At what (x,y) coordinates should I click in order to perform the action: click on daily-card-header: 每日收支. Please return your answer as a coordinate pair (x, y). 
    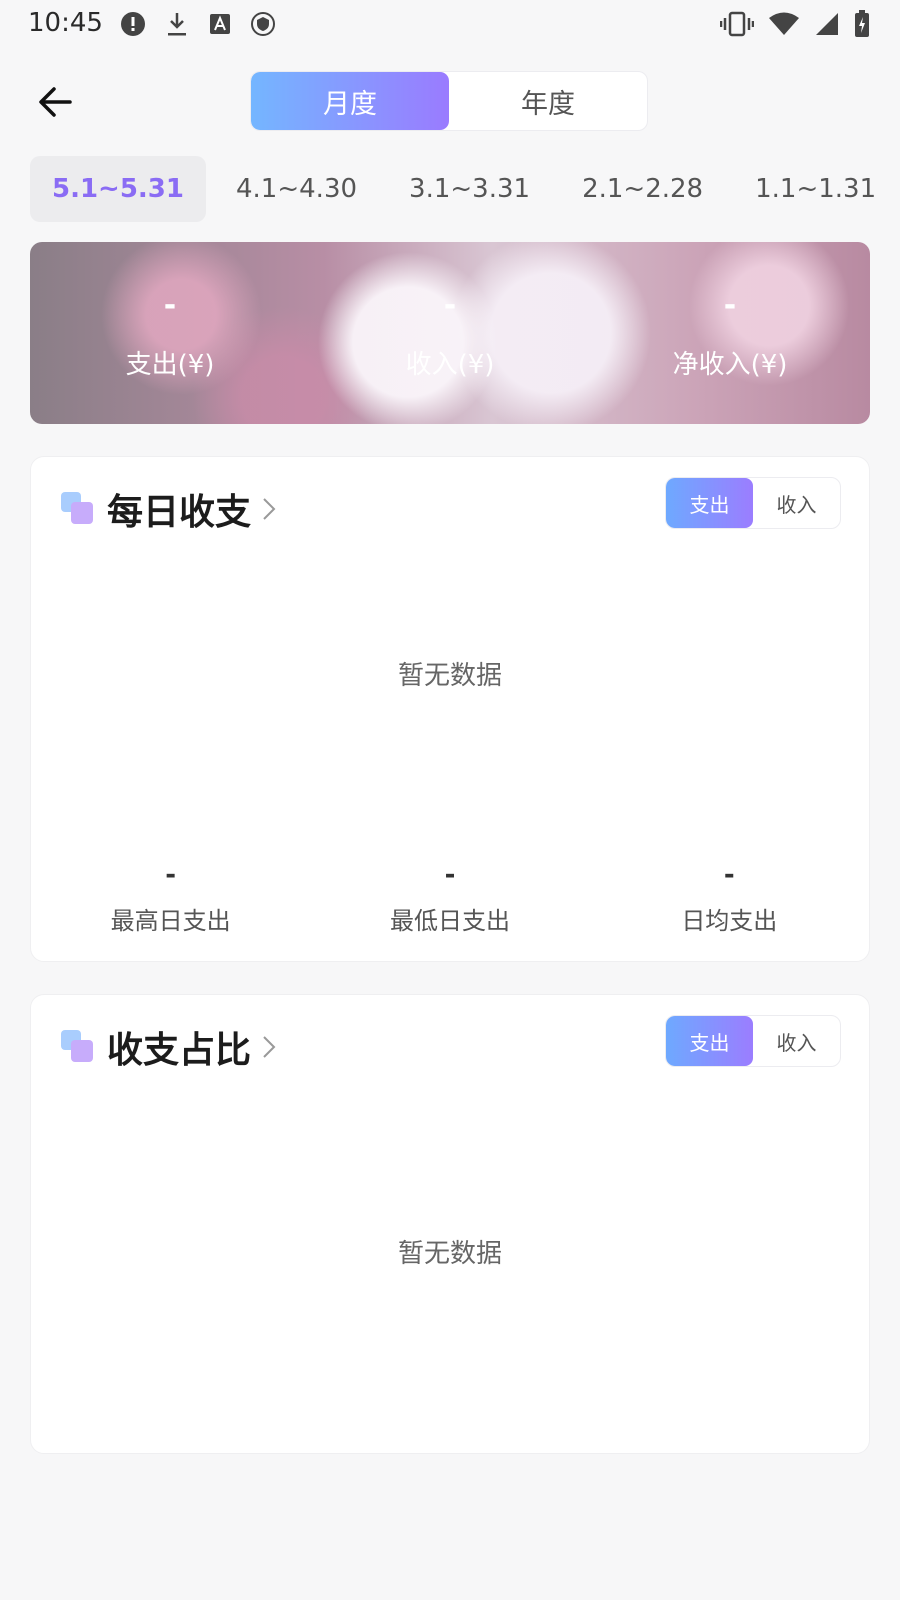
    Looking at the image, I should click on (169, 509).